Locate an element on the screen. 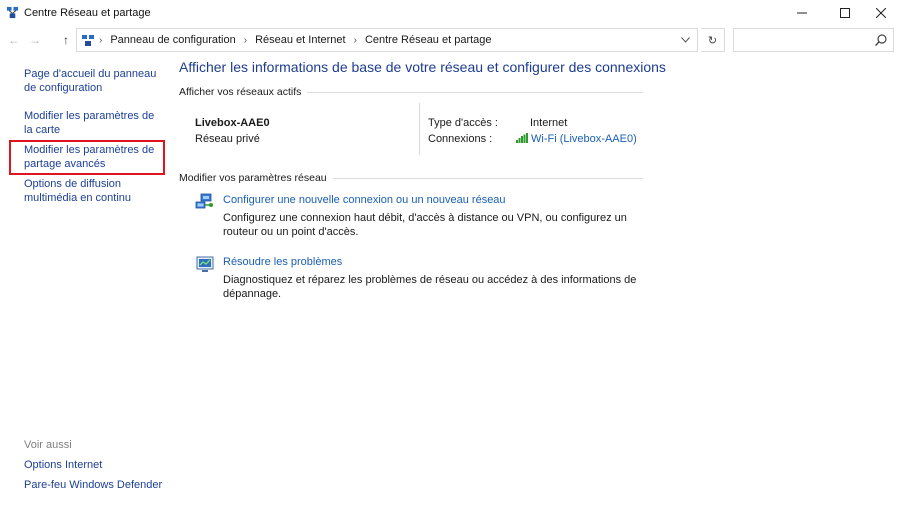 The image size is (900, 507). troubleshoot-link: Résoudre les problèmes is located at coordinates (282, 262).